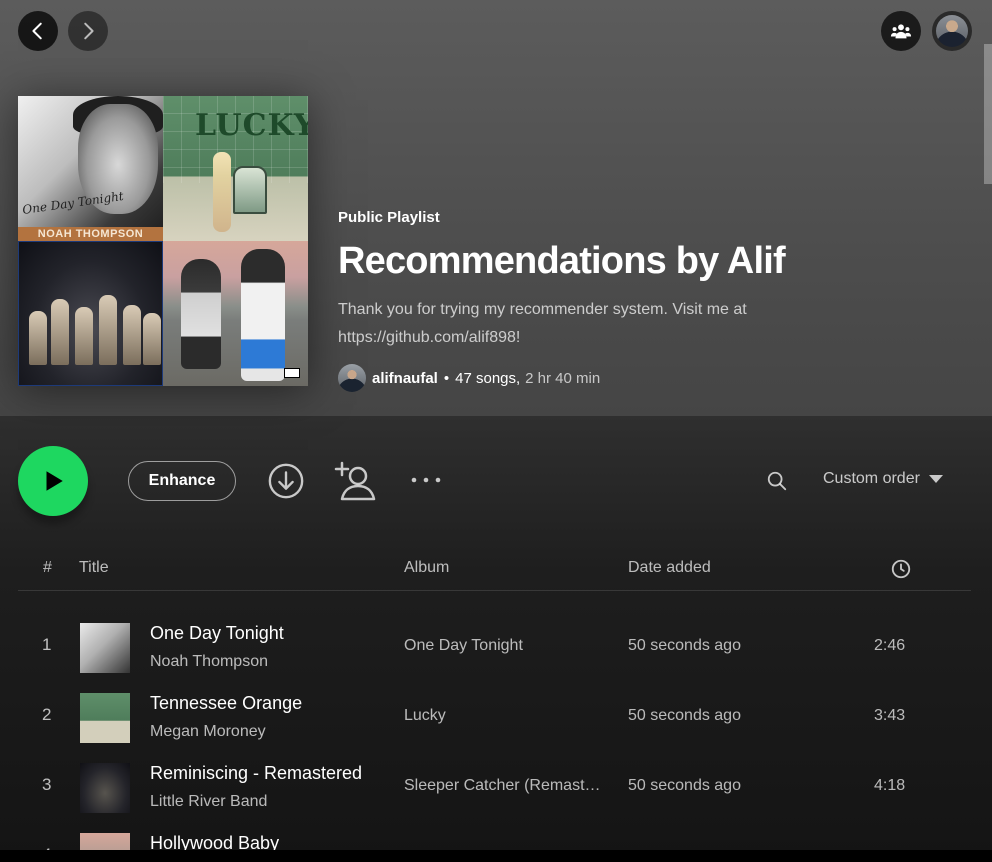 The image size is (992, 862). Describe the element at coordinates (562, 261) in the screenshot. I see `playlist-title: Recommendations by Alif` at that location.